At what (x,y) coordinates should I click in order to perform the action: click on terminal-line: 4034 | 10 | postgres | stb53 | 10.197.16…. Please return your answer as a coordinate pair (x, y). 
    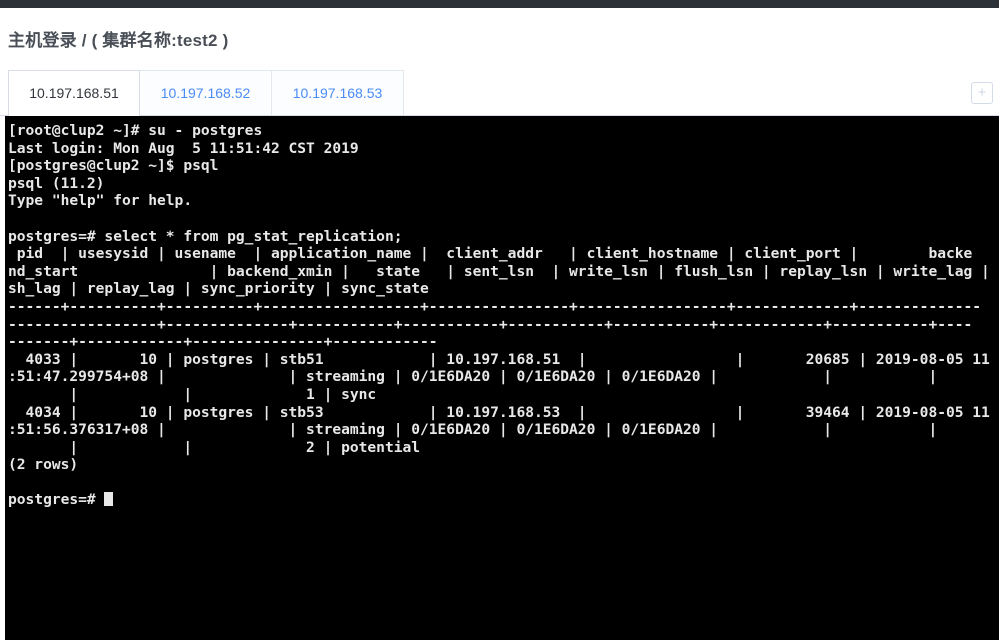
    Looking at the image, I should click on (499, 412).